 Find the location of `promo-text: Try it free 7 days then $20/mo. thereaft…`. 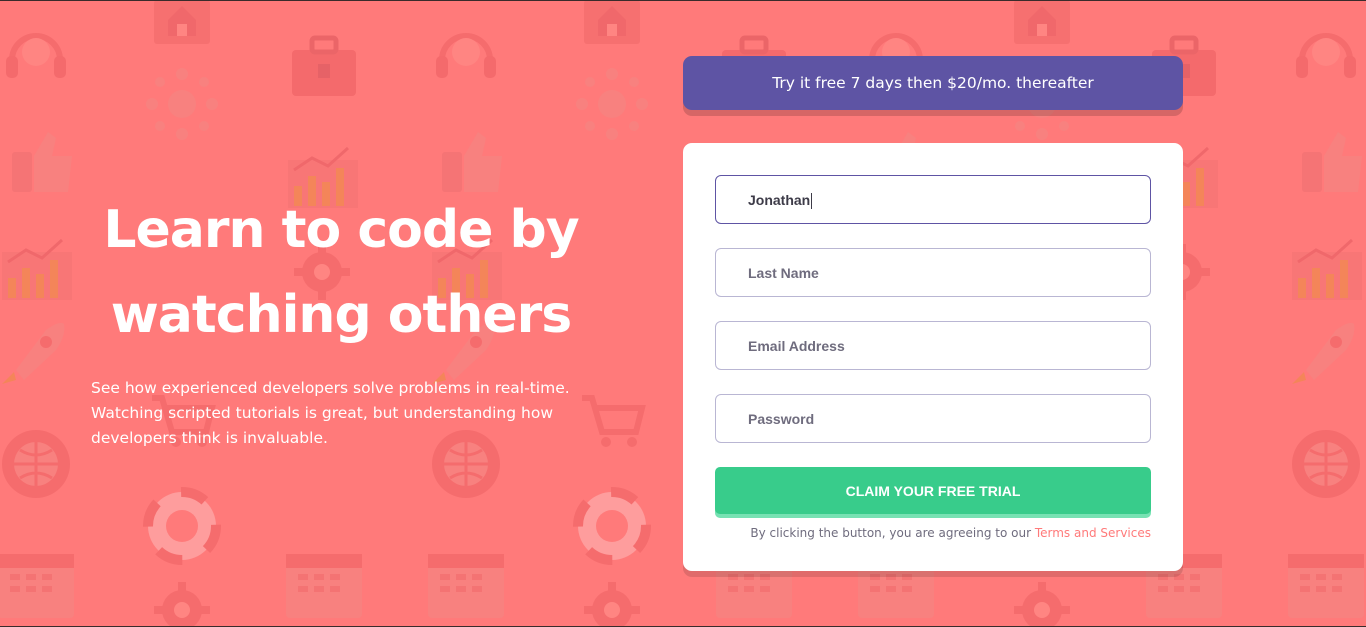

promo-text: Try it free 7 days then $20/mo. thereaft… is located at coordinates (933, 83).